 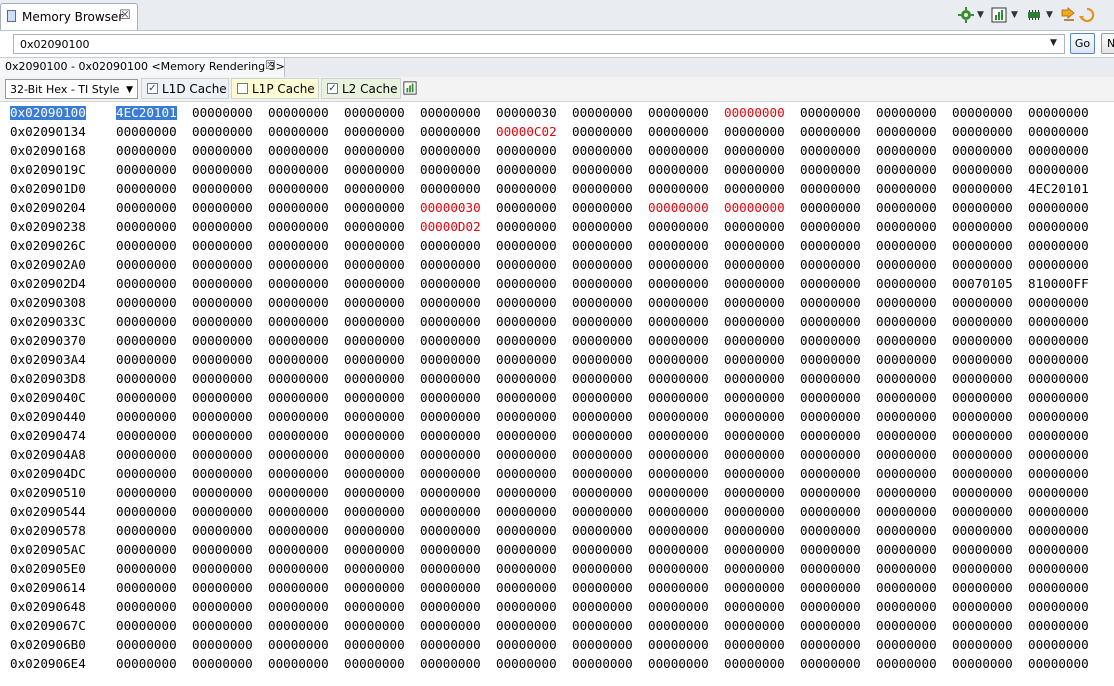 I want to click on memory-row-address: 0x02090614, so click(x=48, y=588).